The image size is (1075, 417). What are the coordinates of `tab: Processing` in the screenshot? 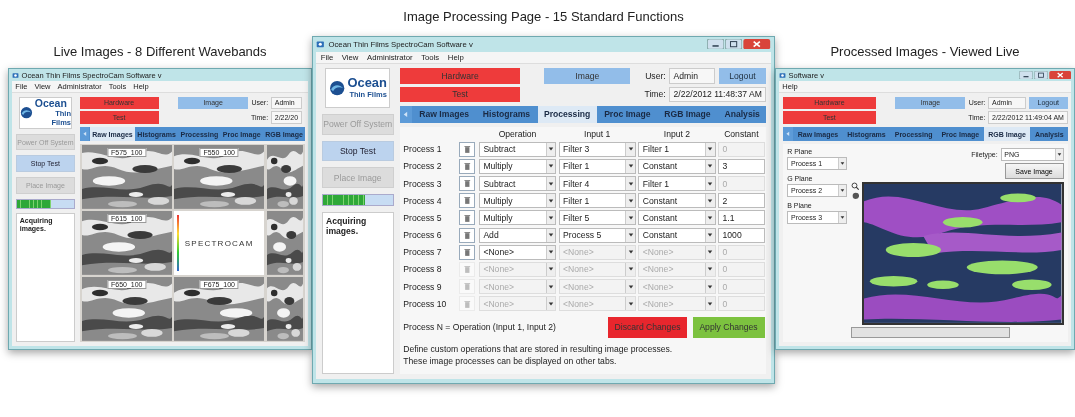 It's located at (567, 114).